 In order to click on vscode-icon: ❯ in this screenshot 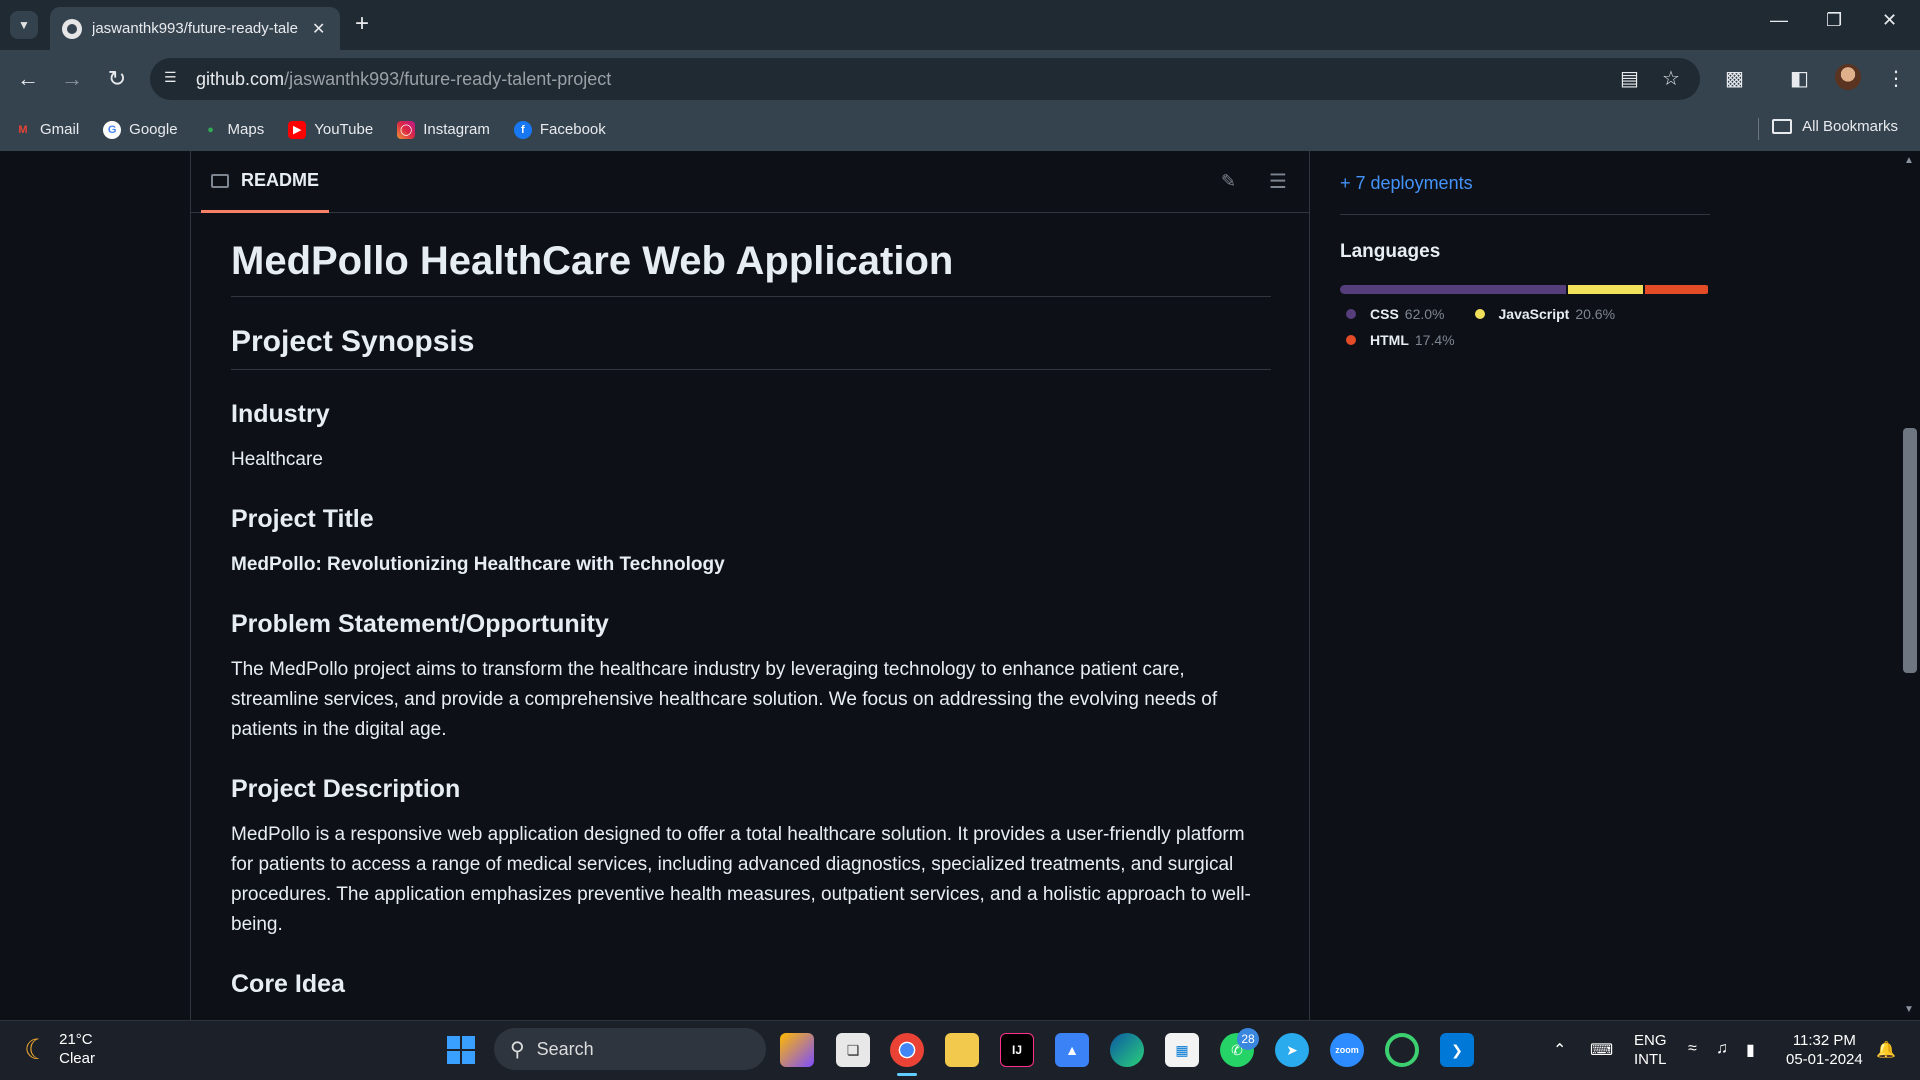, I will do `click(1457, 1050)`.